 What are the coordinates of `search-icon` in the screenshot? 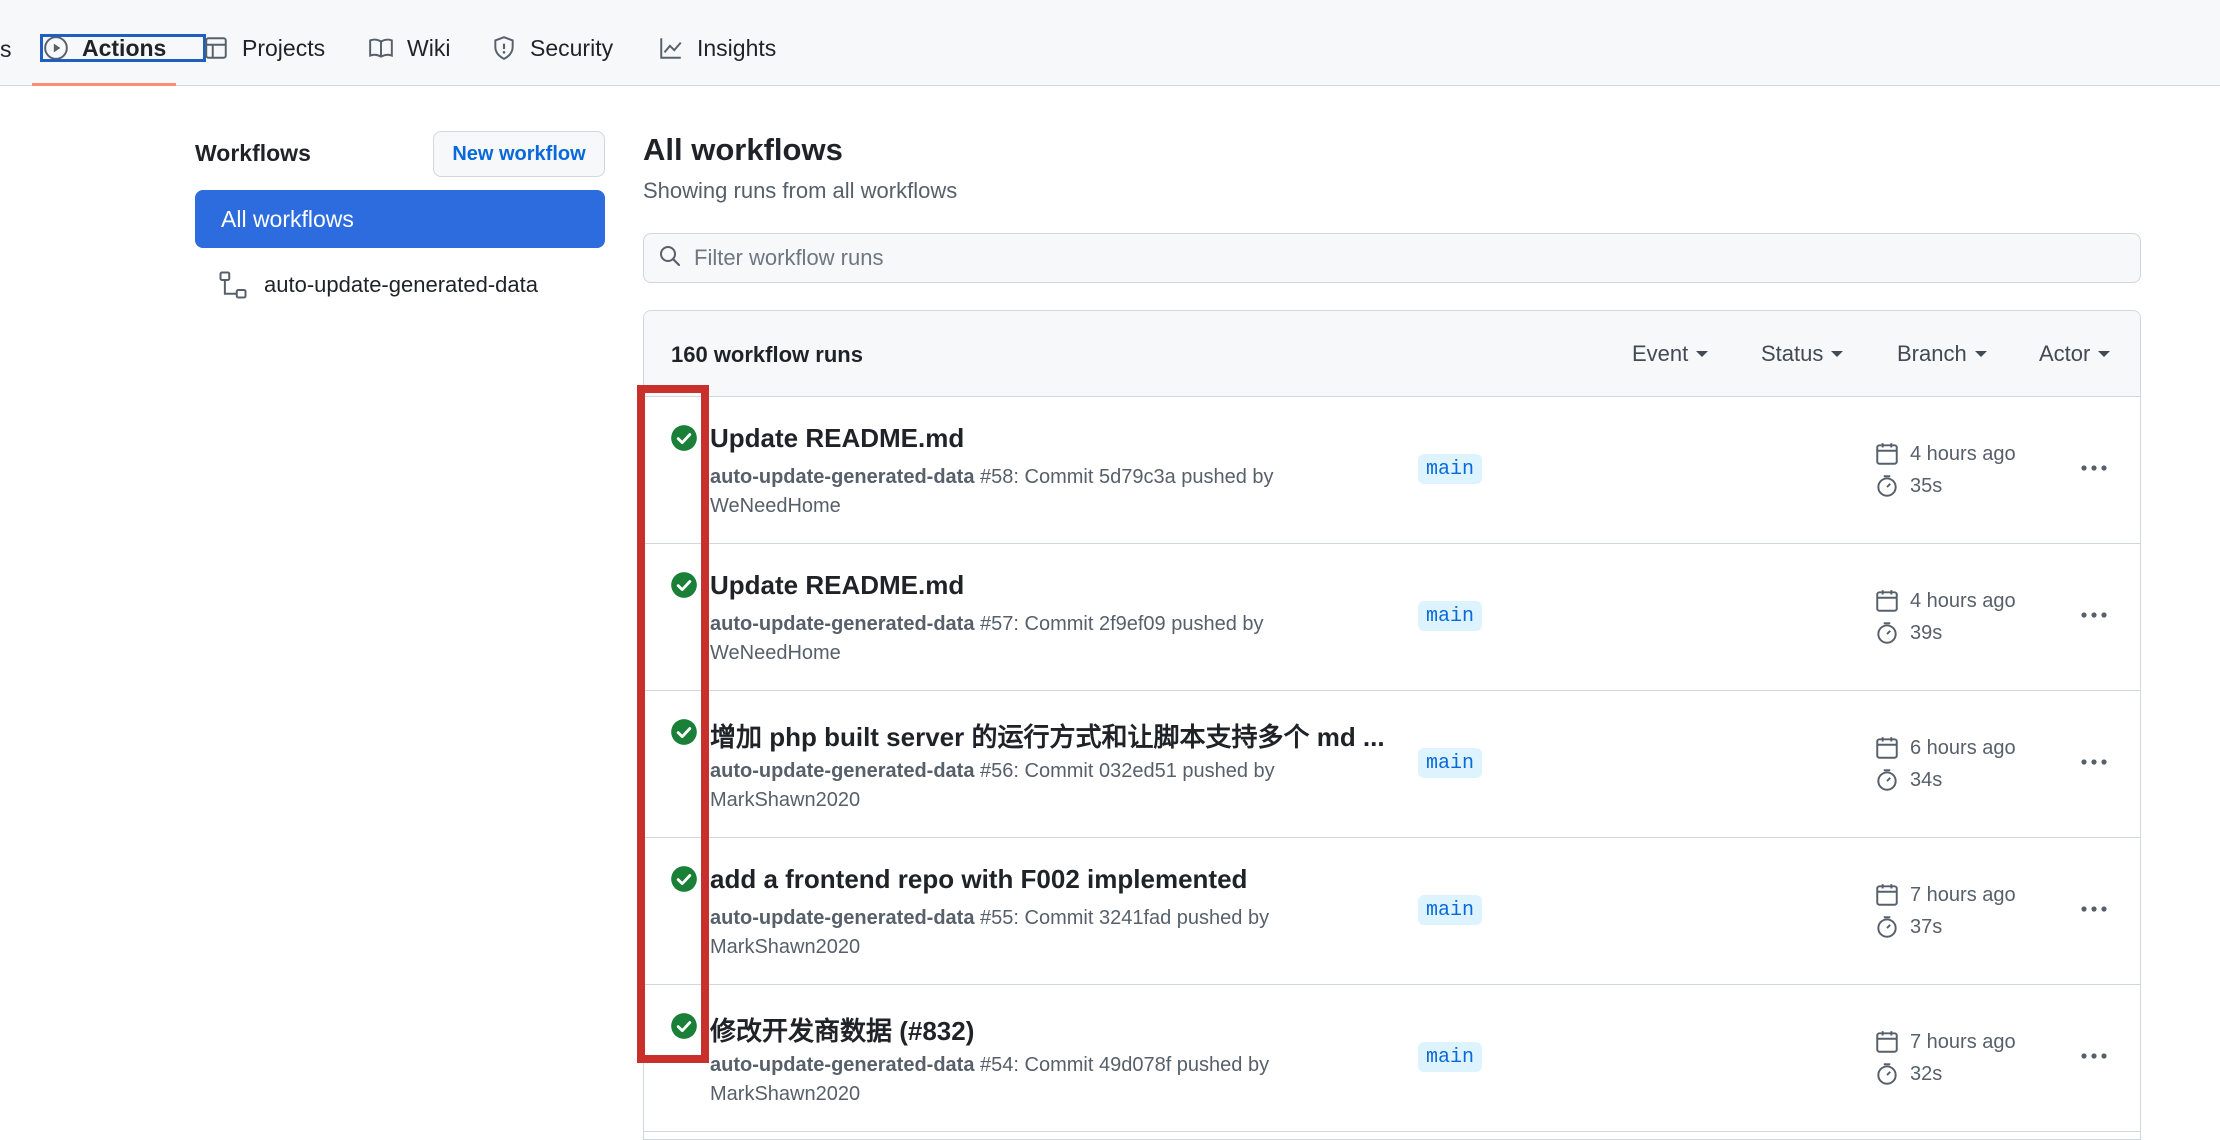 It's located at (670, 258).